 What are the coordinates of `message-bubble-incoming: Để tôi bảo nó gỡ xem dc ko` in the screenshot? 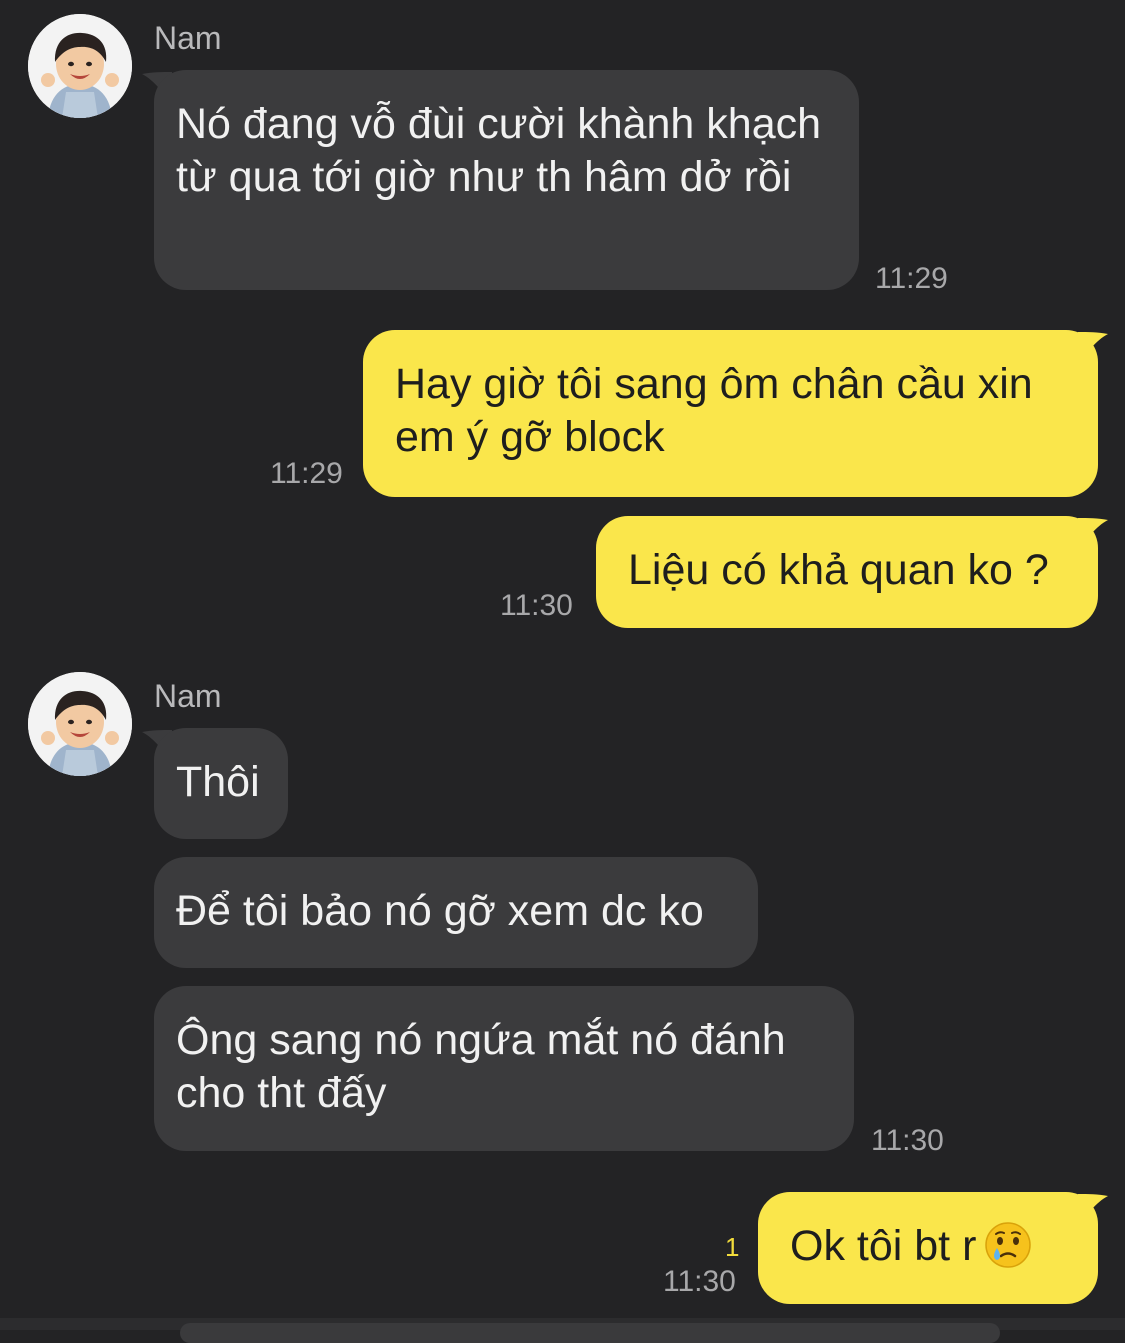 It's located at (456, 912).